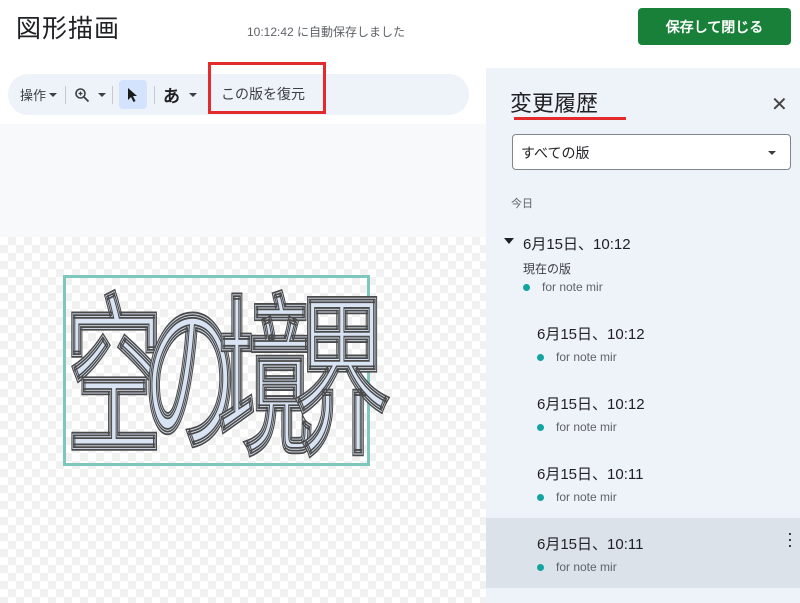 The width and height of the screenshot is (800, 603). I want to click on word-art-char: の, so click(190, 379).